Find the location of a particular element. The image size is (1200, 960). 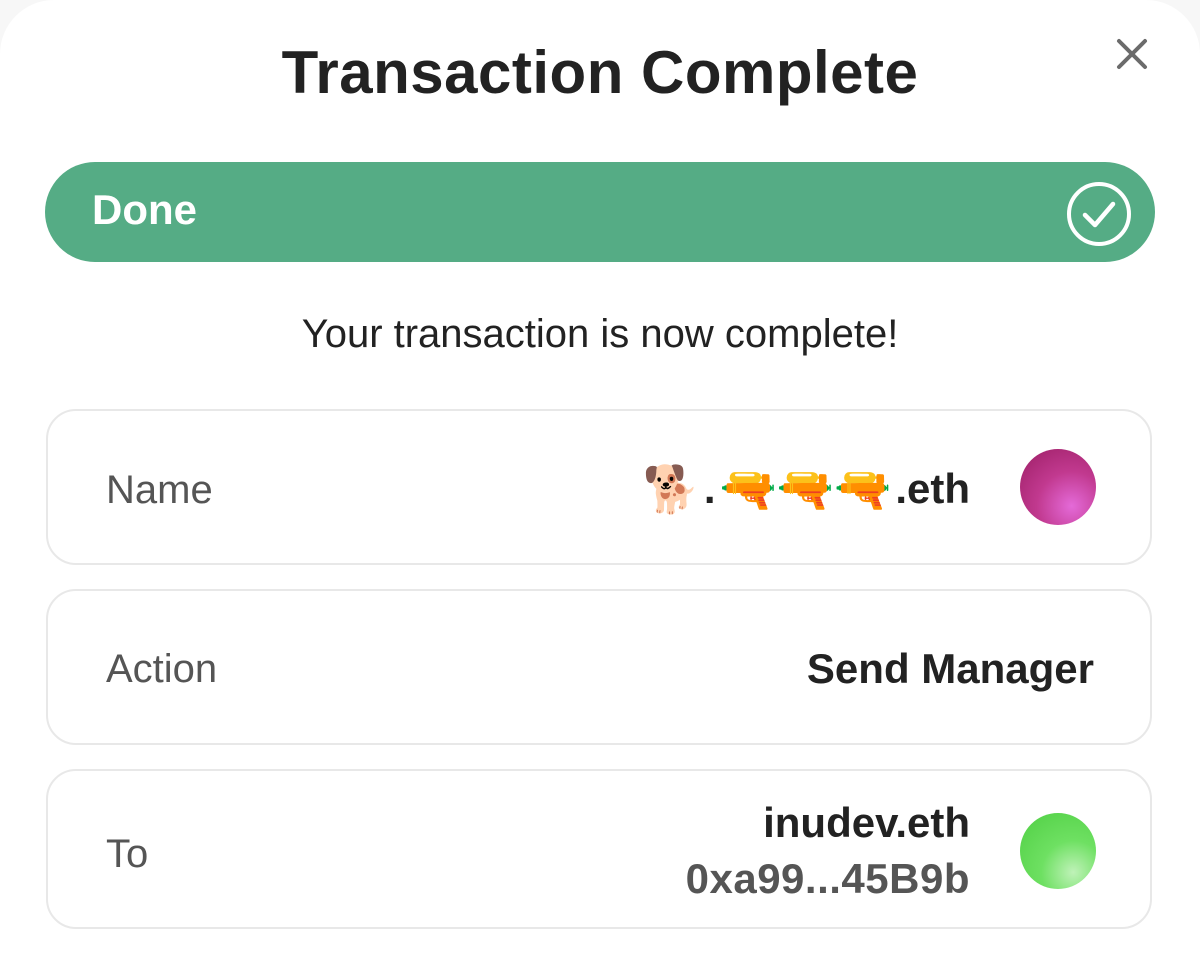

pistol-emojis: 🔫🔫🔫 is located at coordinates (805, 489).